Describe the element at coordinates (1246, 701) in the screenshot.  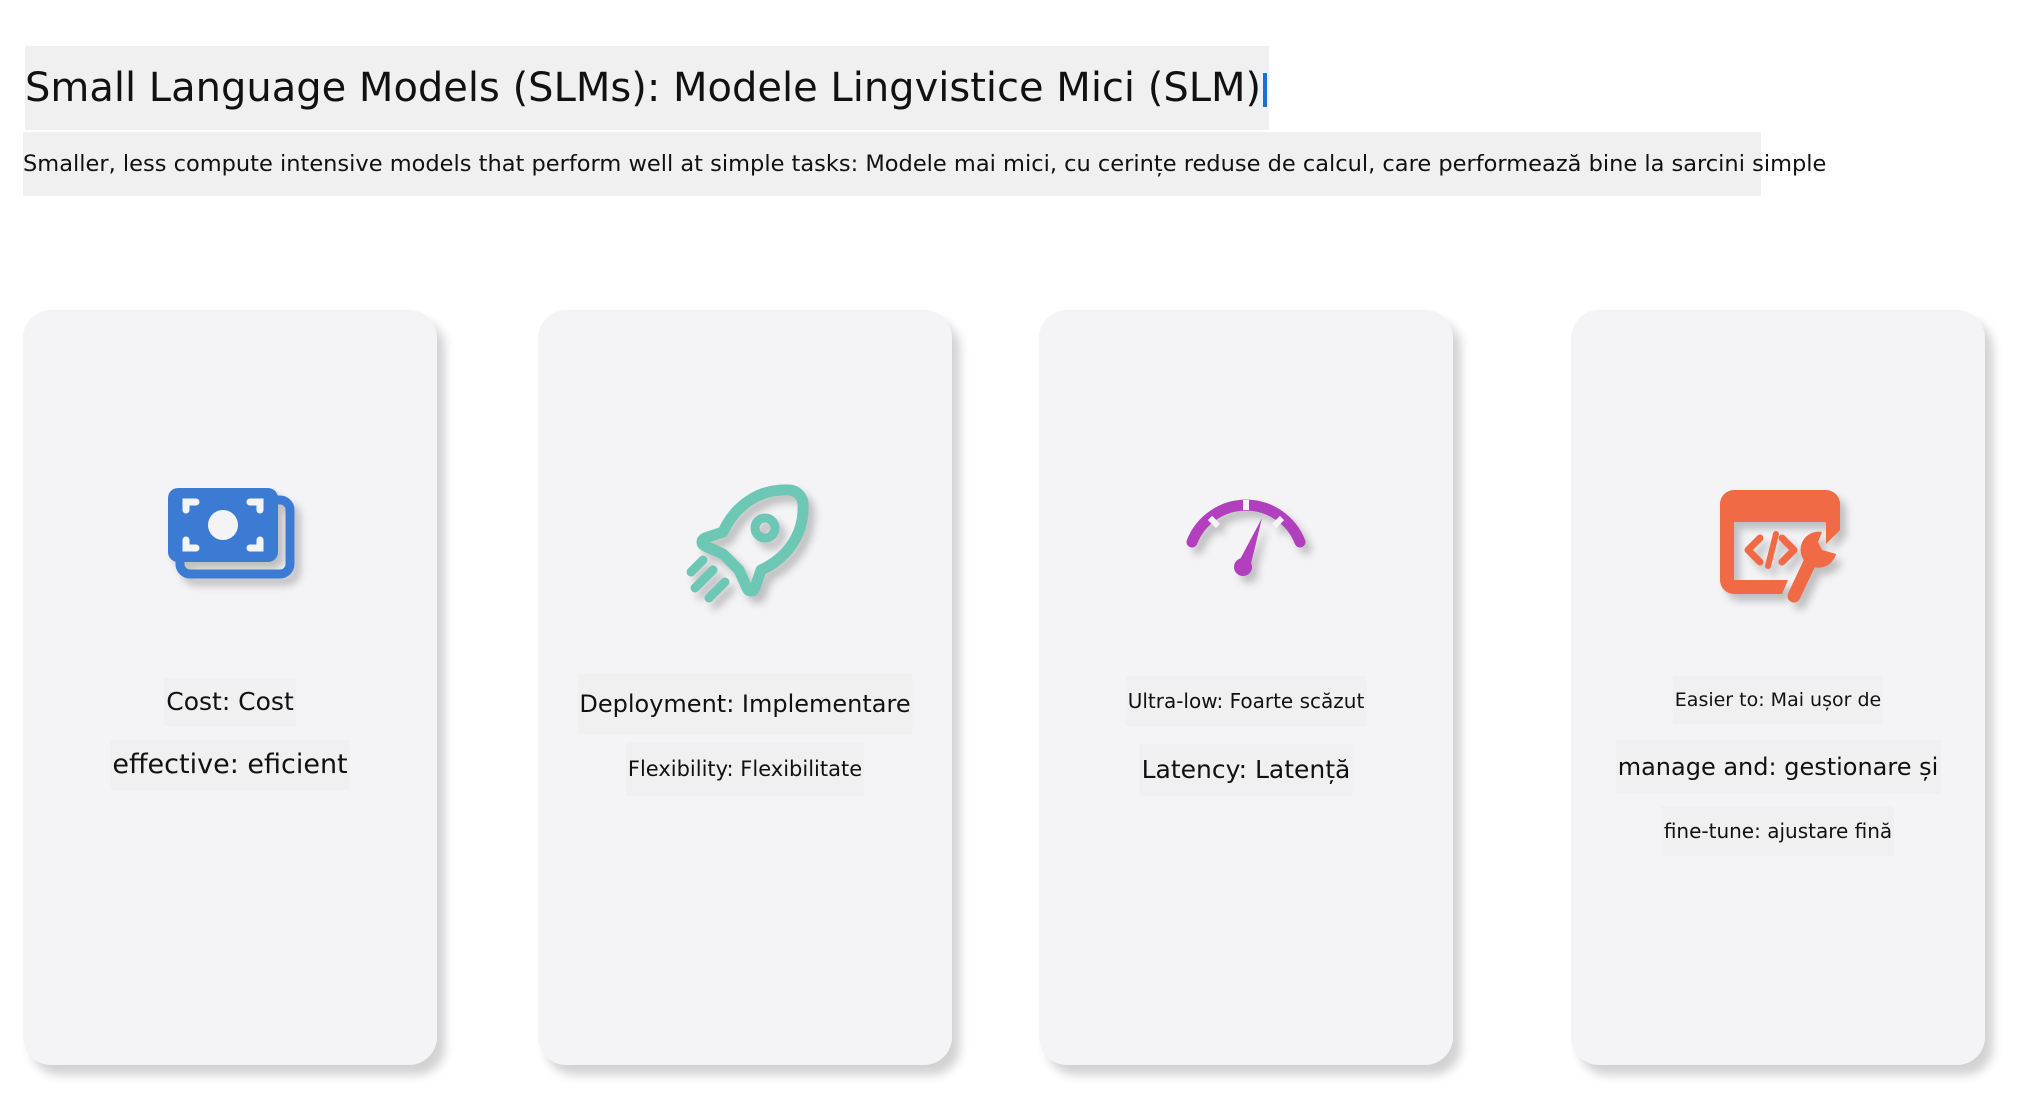
I see `card-line: Ultra-low: Foarte scăzut` at that location.